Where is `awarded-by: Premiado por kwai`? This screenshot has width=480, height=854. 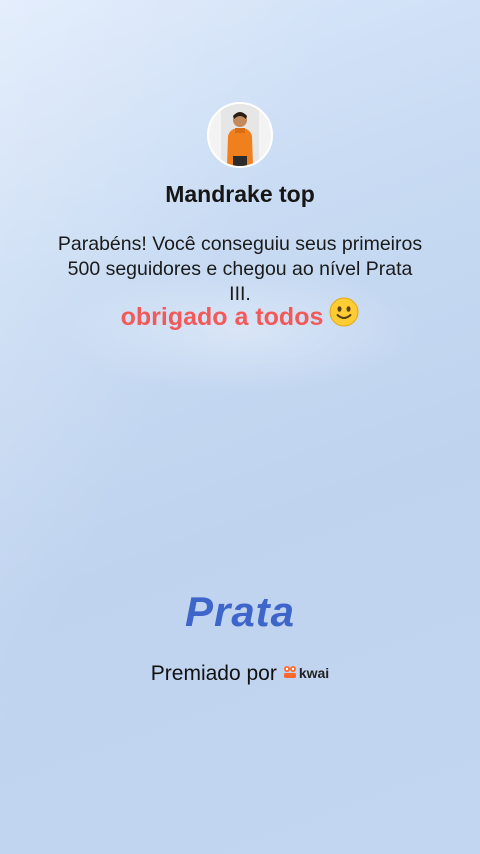 awarded-by: Premiado por kwai is located at coordinates (240, 674).